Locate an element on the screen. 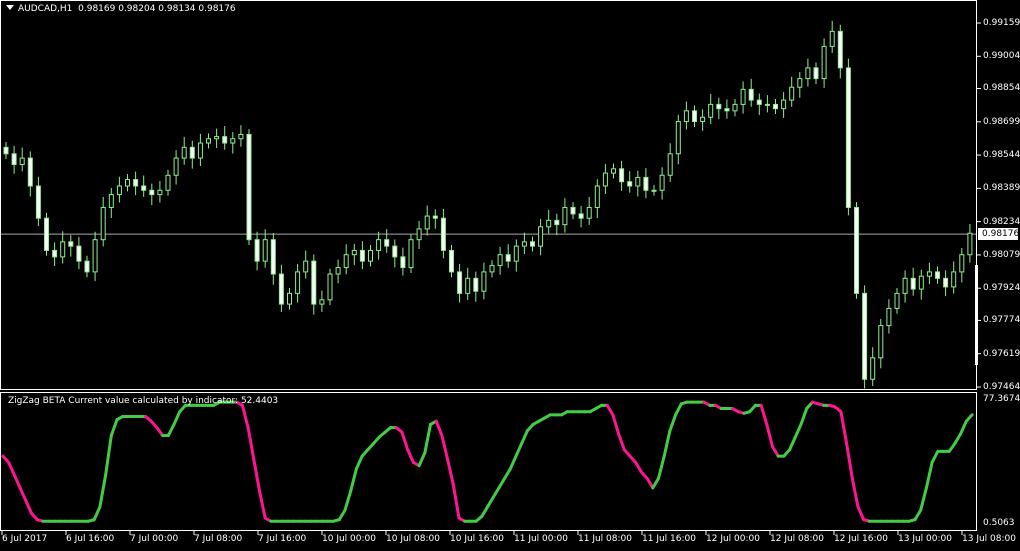  time-tick-label: 6 Jul 16:00 is located at coordinates (90, 539).